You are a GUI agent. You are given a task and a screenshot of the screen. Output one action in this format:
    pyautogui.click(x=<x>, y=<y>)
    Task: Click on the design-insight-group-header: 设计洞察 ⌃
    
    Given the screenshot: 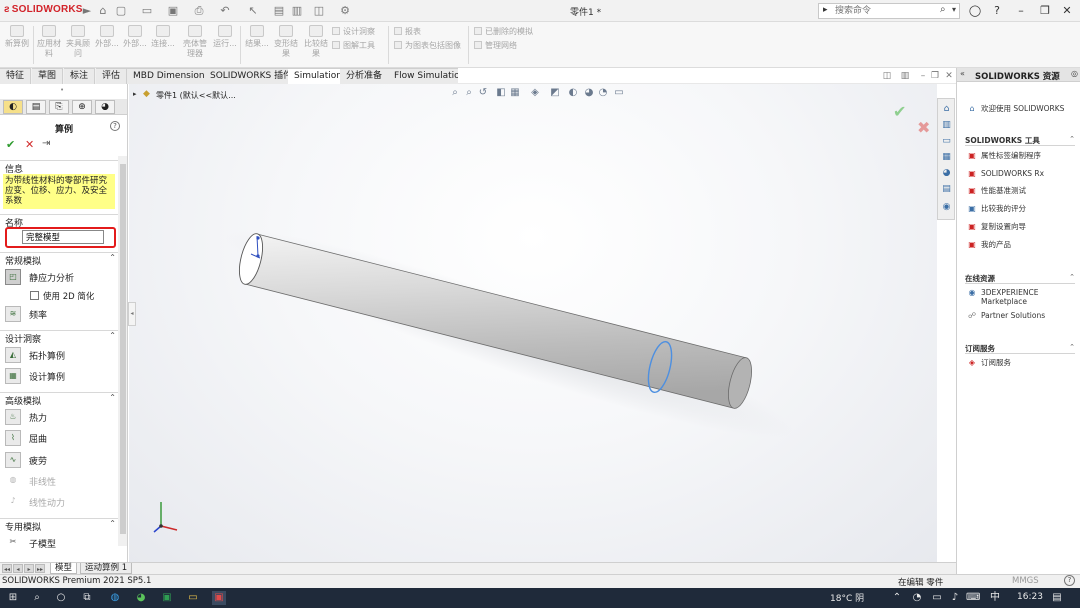 What is the action you would take?
    pyautogui.click(x=59, y=337)
    